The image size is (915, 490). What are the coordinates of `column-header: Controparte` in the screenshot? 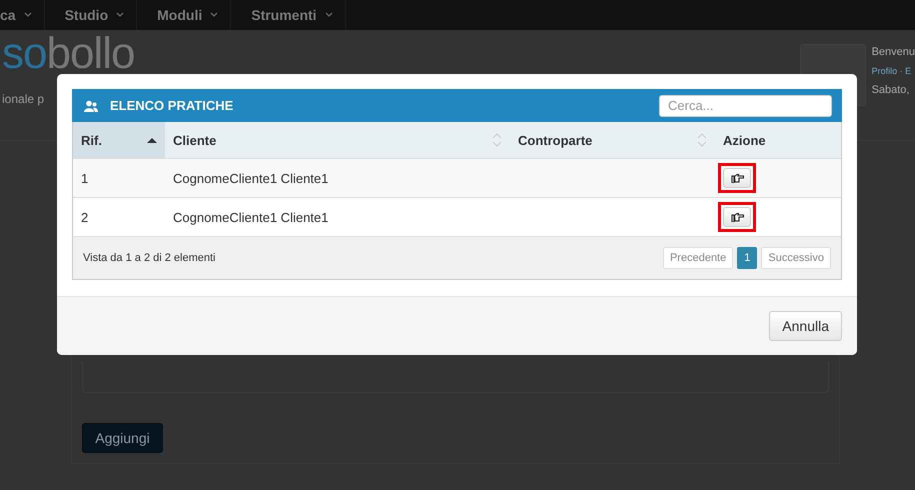 It's located at (612, 140).